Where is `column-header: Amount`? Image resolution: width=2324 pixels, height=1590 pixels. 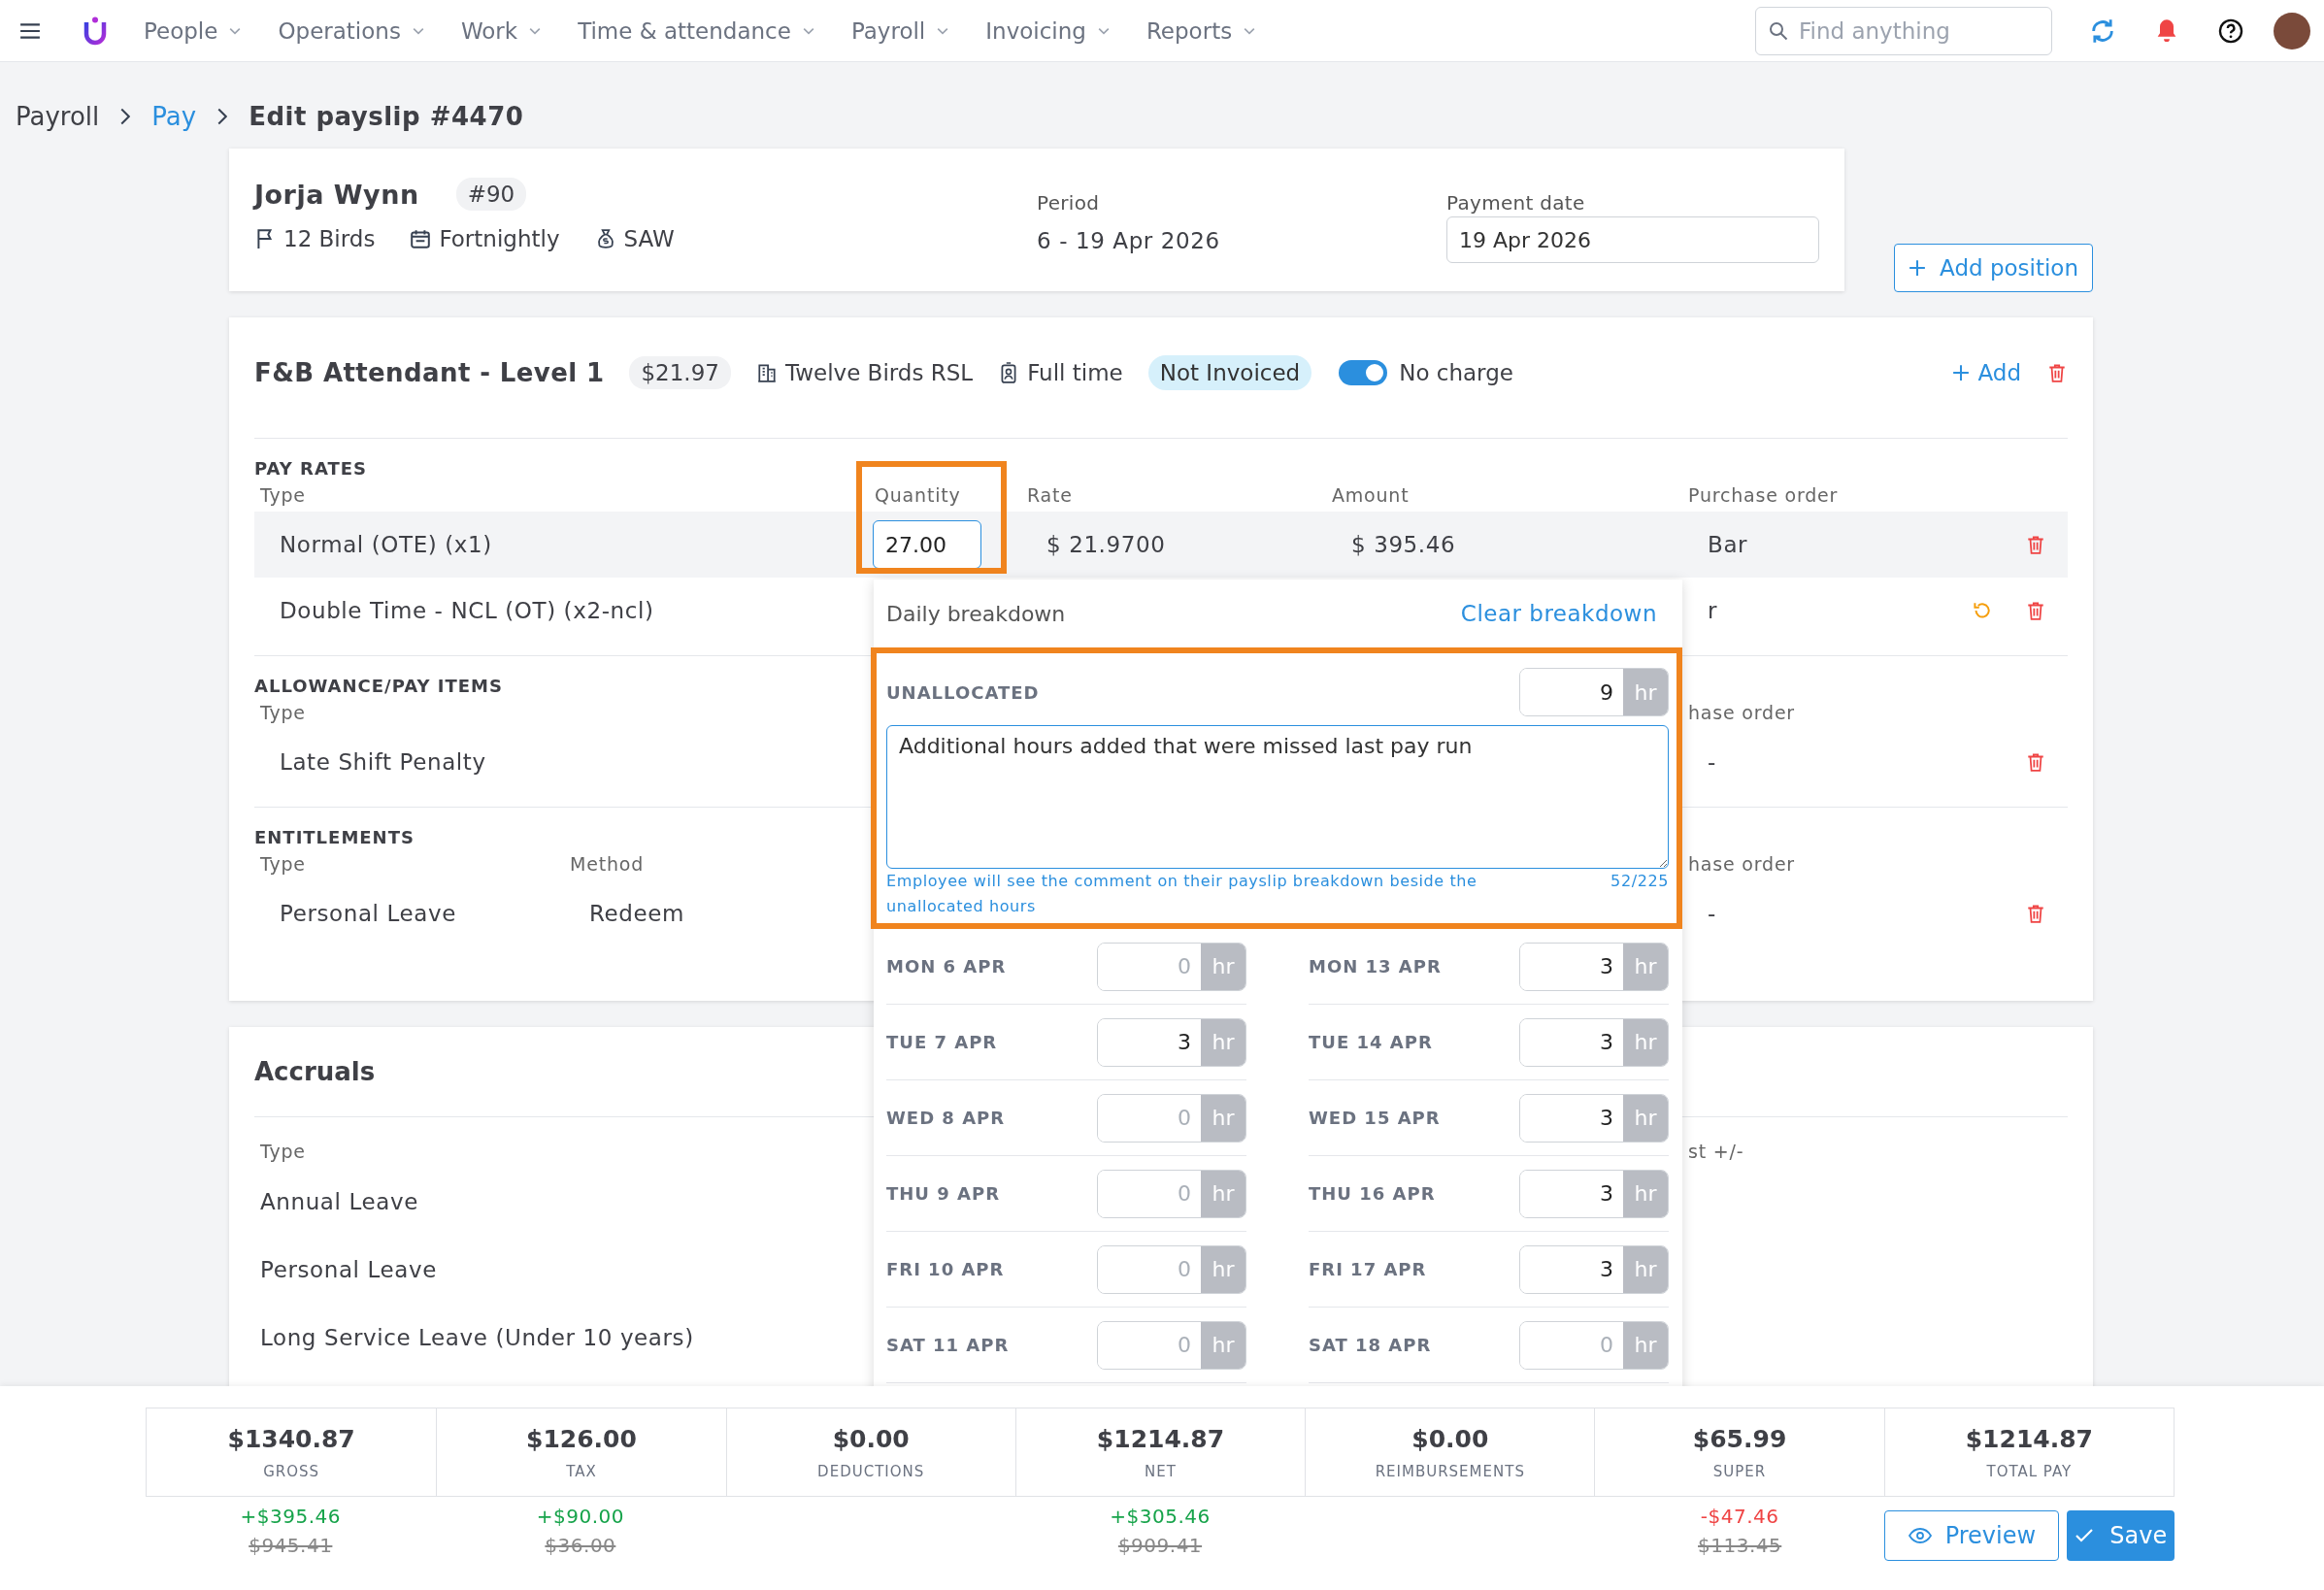
column-header: Amount is located at coordinates (1370, 495).